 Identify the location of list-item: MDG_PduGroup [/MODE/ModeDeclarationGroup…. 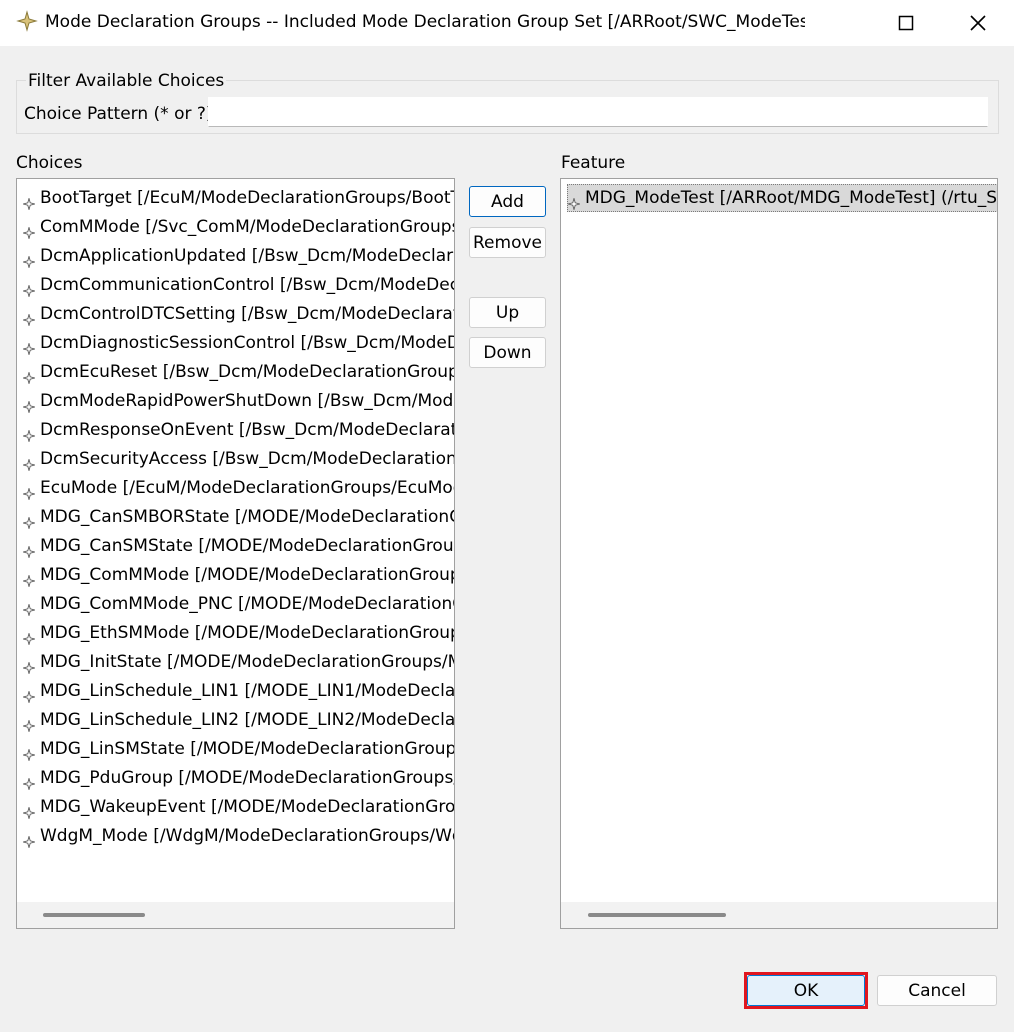
(237, 778).